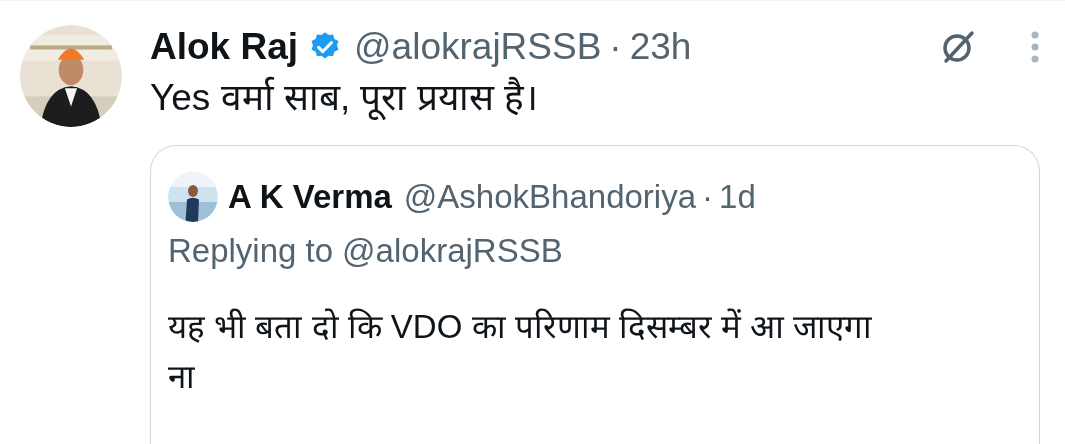 The image size is (1065, 444). Describe the element at coordinates (478, 47) in the screenshot. I see `author-handle: @alokrajRSSB` at that location.